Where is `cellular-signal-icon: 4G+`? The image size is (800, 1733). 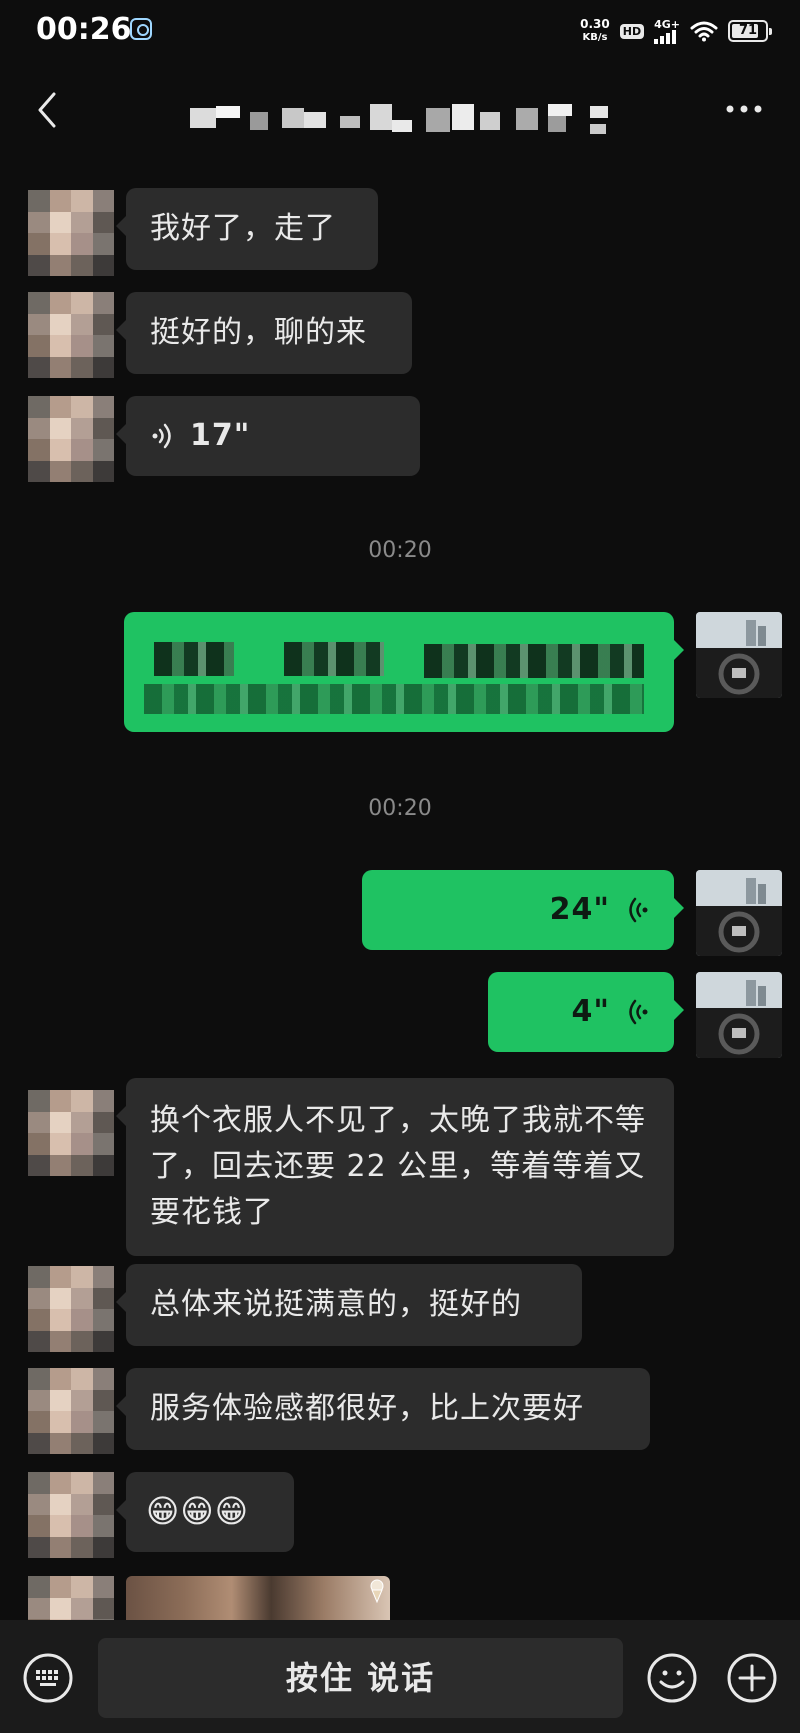
cellular-signal-icon: 4G+ is located at coordinates (667, 31).